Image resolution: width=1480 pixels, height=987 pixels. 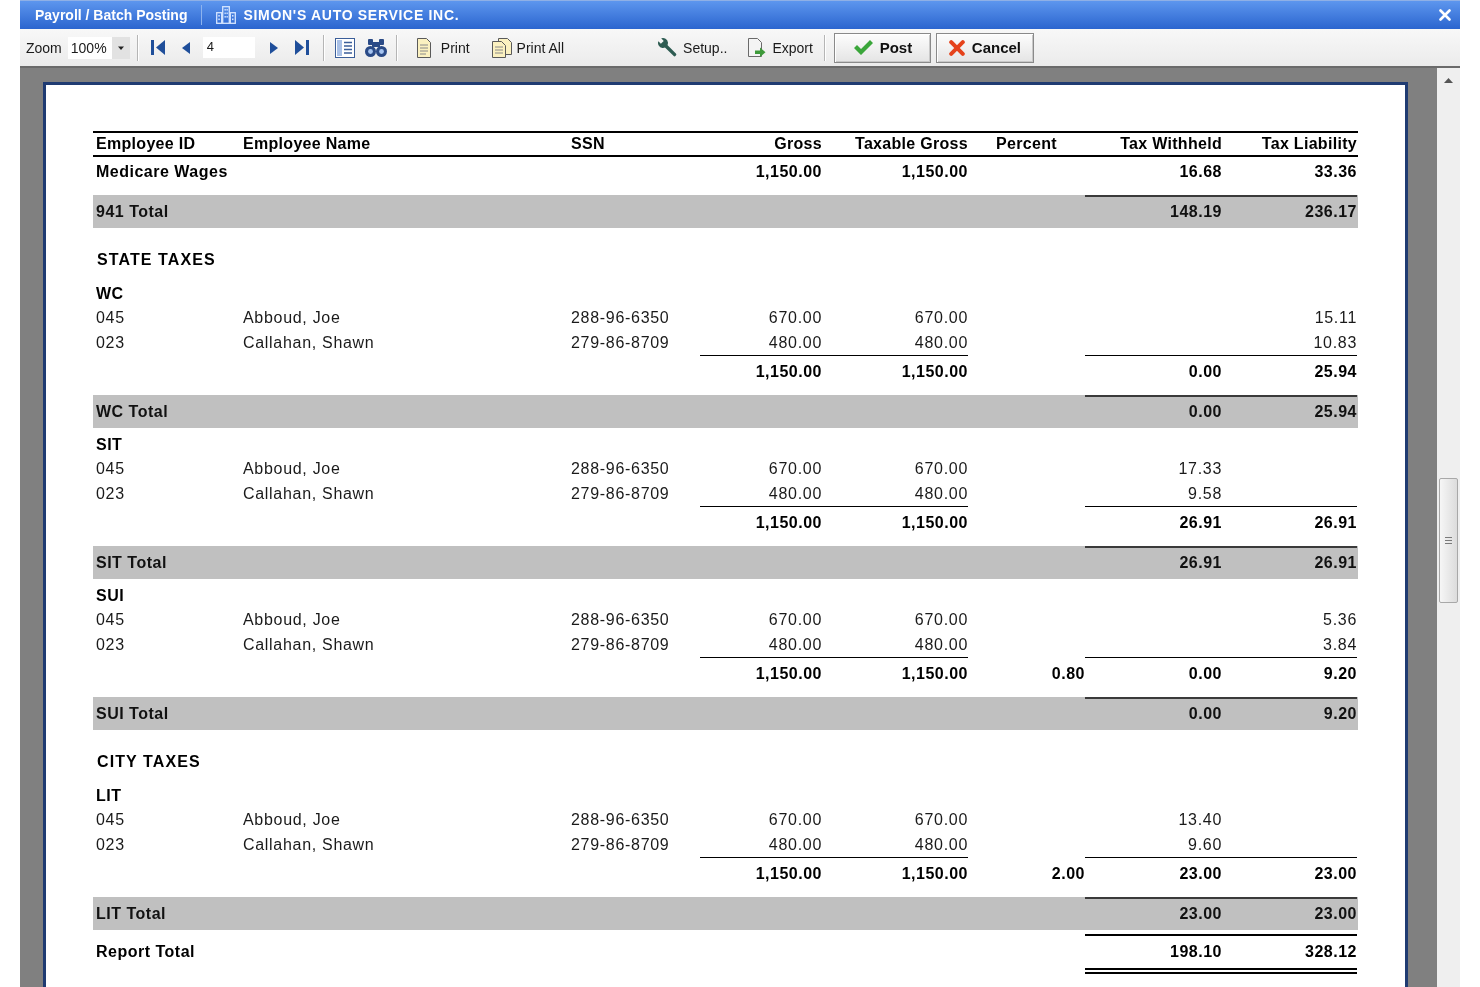 I want to click on scrollbar-thumb, so click(x=1448, y=540).